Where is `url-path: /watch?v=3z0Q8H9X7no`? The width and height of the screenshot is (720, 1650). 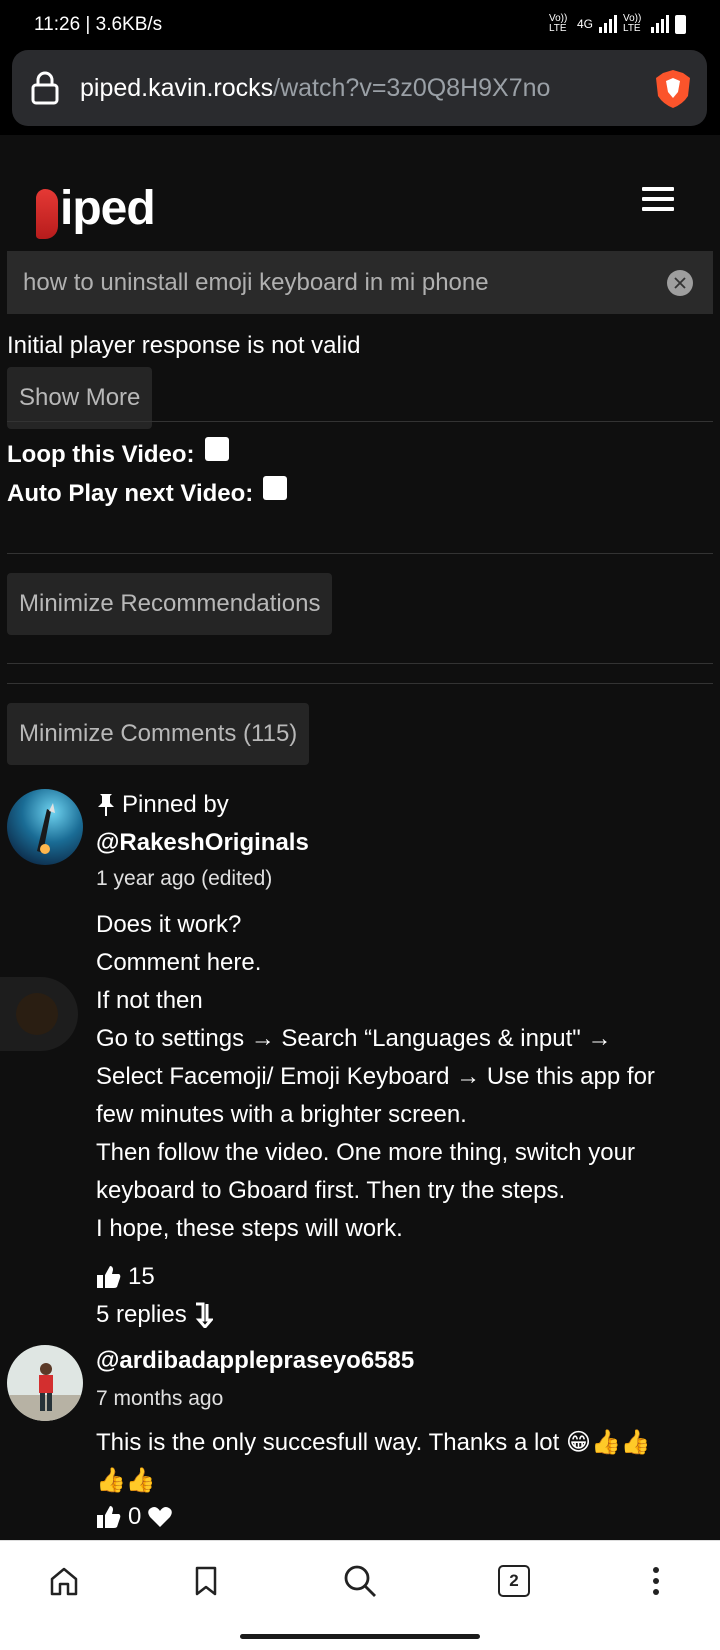 url-path: /watch?v=3z0Q8H9X7no is located at coordinates (412, 88).